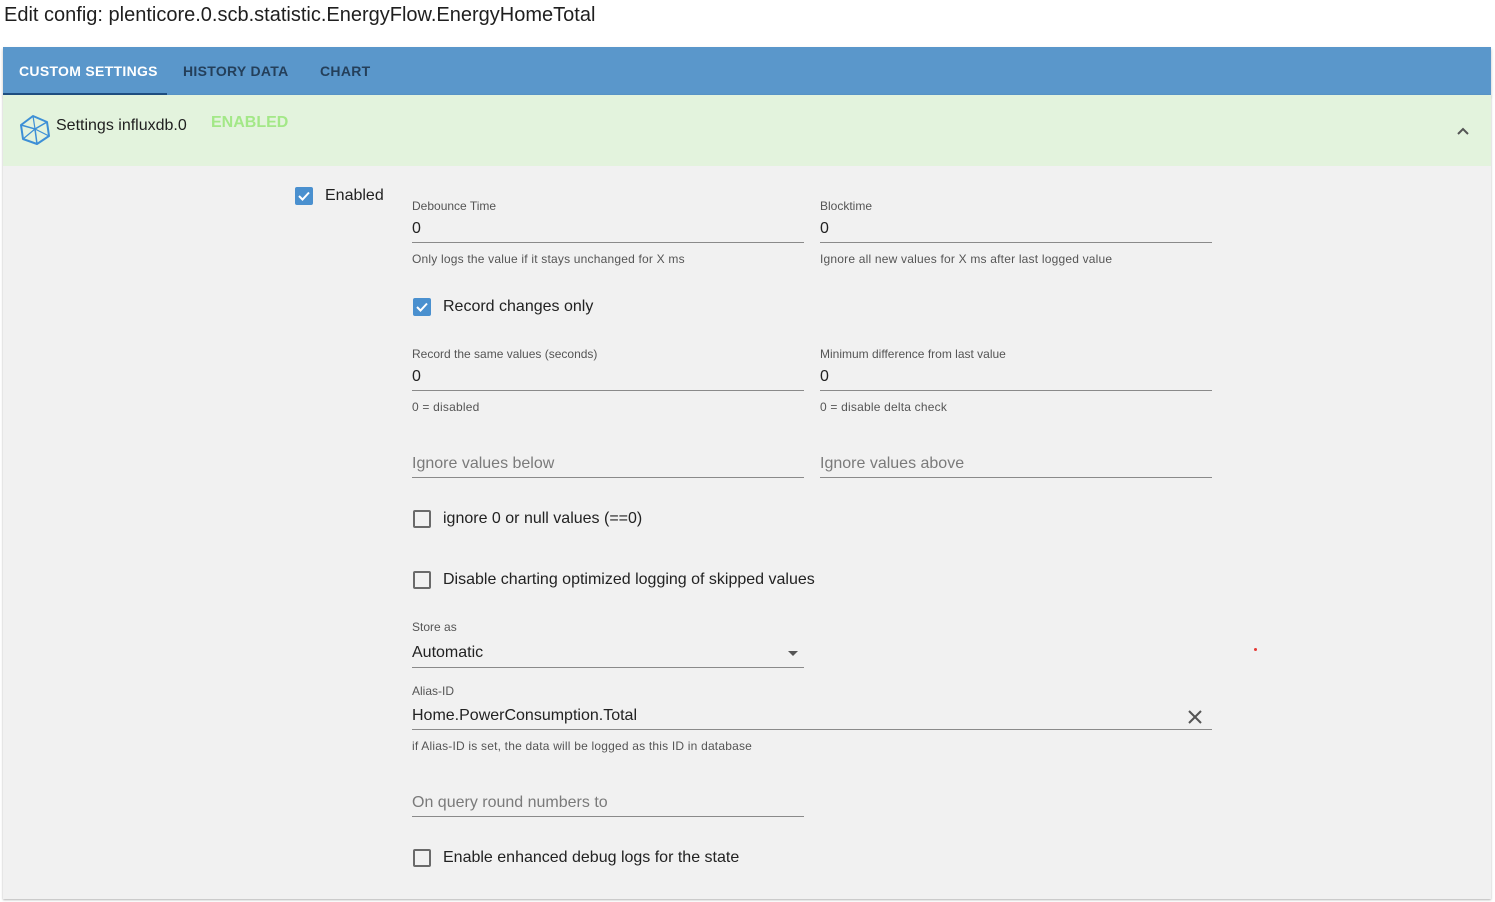 This screenshot has height=902, width=1495. Describe the element at coordinates (591, 857) in the screenshot. I see `debug-logs-label: Enable enhanced debug logs for the state` at that location.